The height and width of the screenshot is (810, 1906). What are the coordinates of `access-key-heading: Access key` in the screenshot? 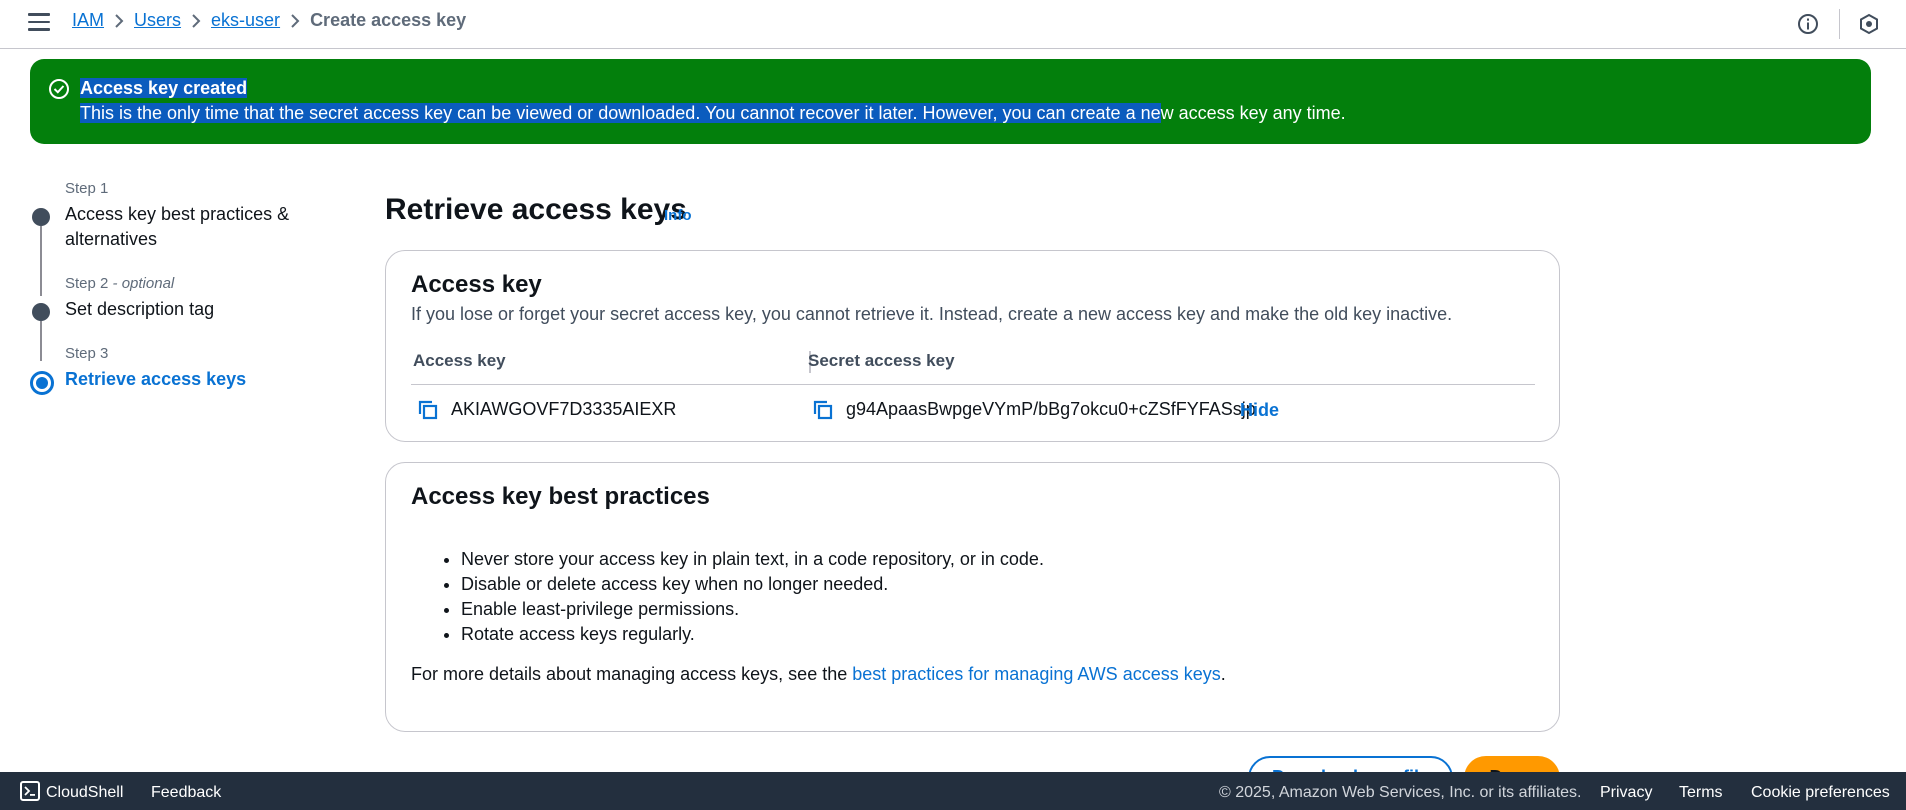 It's located at (476, 284).